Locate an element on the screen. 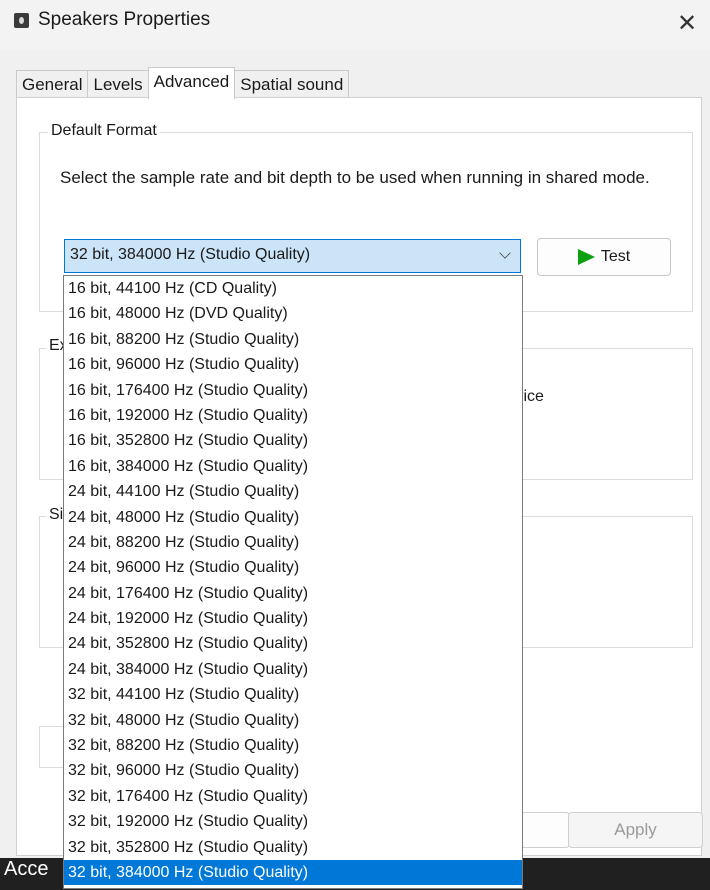 This screenshot has height=890, width=710. dropdown-option: 32 bit, 96000 Hz (Studio Quality) is located at coordinates (293, 770).